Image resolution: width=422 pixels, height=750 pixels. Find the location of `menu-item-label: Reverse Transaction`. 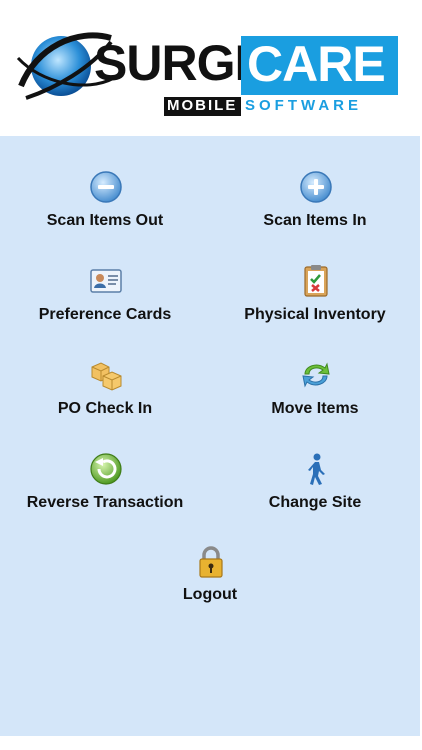

menu-item-label: Reverse Transaction is located at coordinates (105, 502).